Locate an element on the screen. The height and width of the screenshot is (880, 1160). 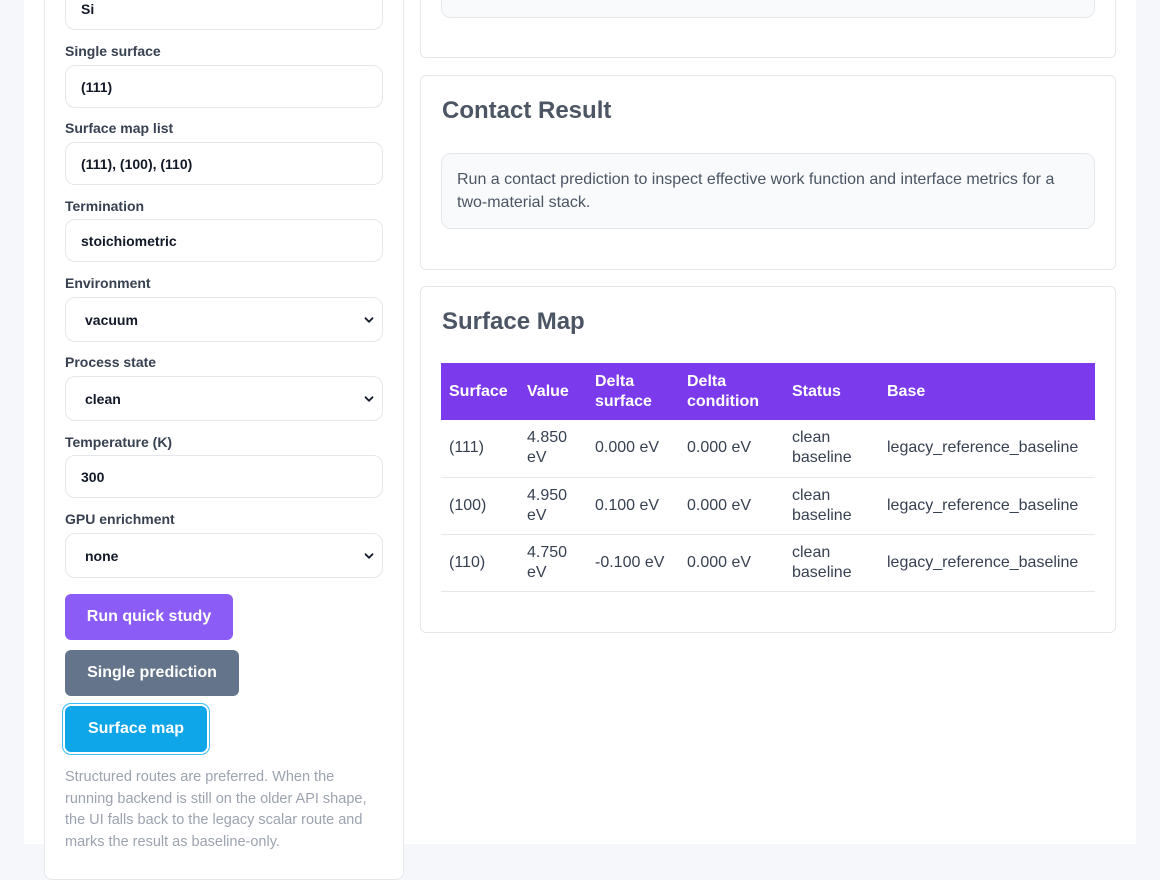
temperature-value: 300 is located at coordinates (93, 476).